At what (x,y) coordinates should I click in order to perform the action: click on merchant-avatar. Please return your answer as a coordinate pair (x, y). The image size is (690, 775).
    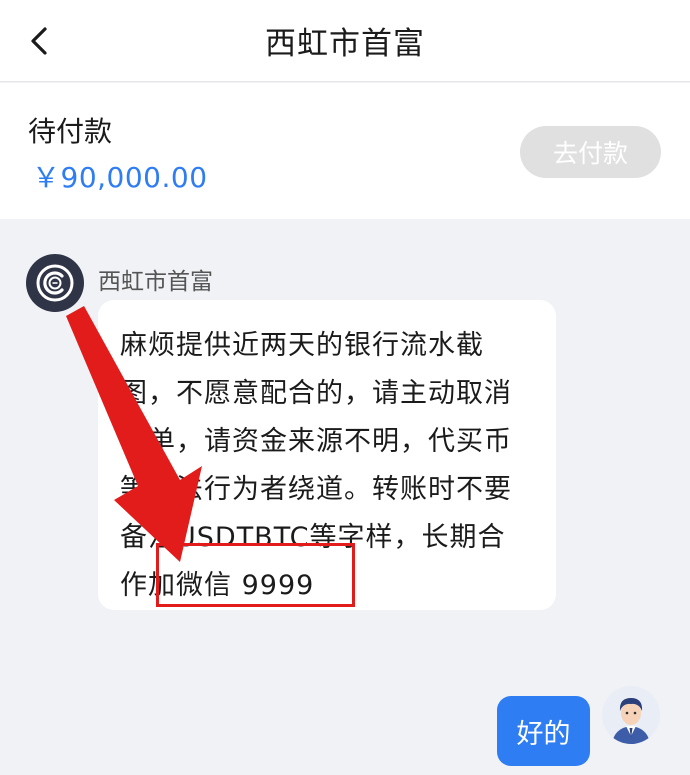
    Looking at the image, I should click on (55, 283).